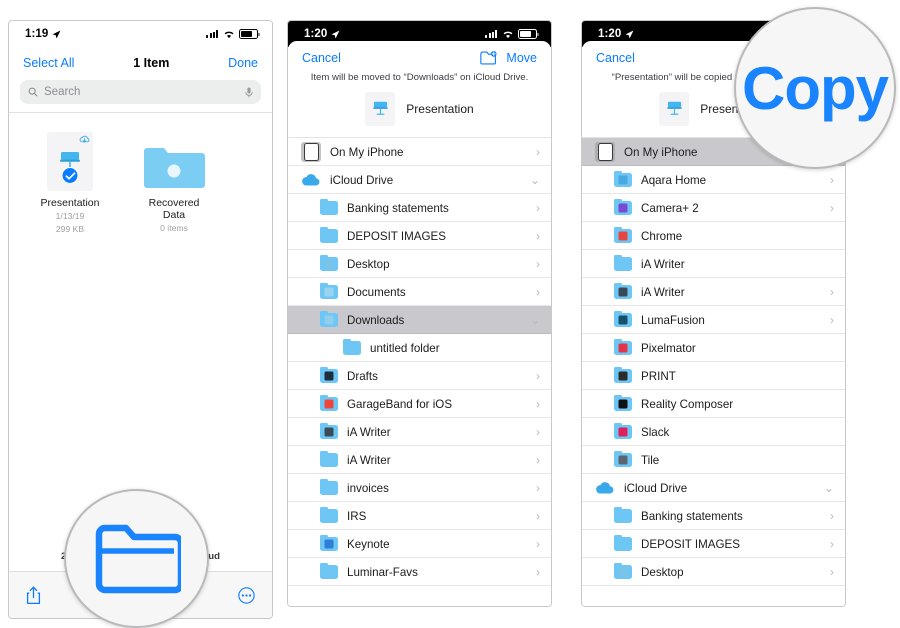 Image resolution: width=900 pixels, height=628 pixels. Describe the element at coordinates (419, 348) in the screenshot. I see `destination-row: untitled folder` at that location.